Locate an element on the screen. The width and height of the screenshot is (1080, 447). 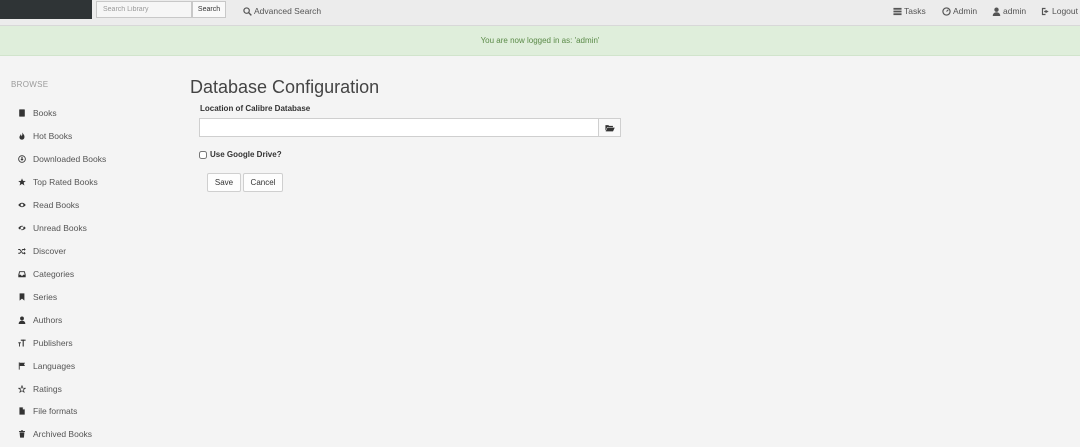
user-profile-link: admin is located at coordinates (1009, 11).